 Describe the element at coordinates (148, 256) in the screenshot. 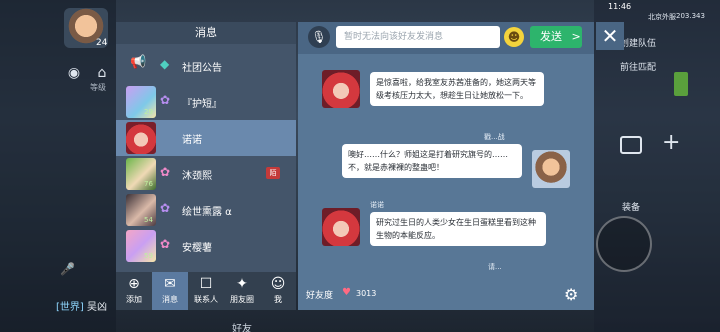

I see `contact-level: 59` at that location.